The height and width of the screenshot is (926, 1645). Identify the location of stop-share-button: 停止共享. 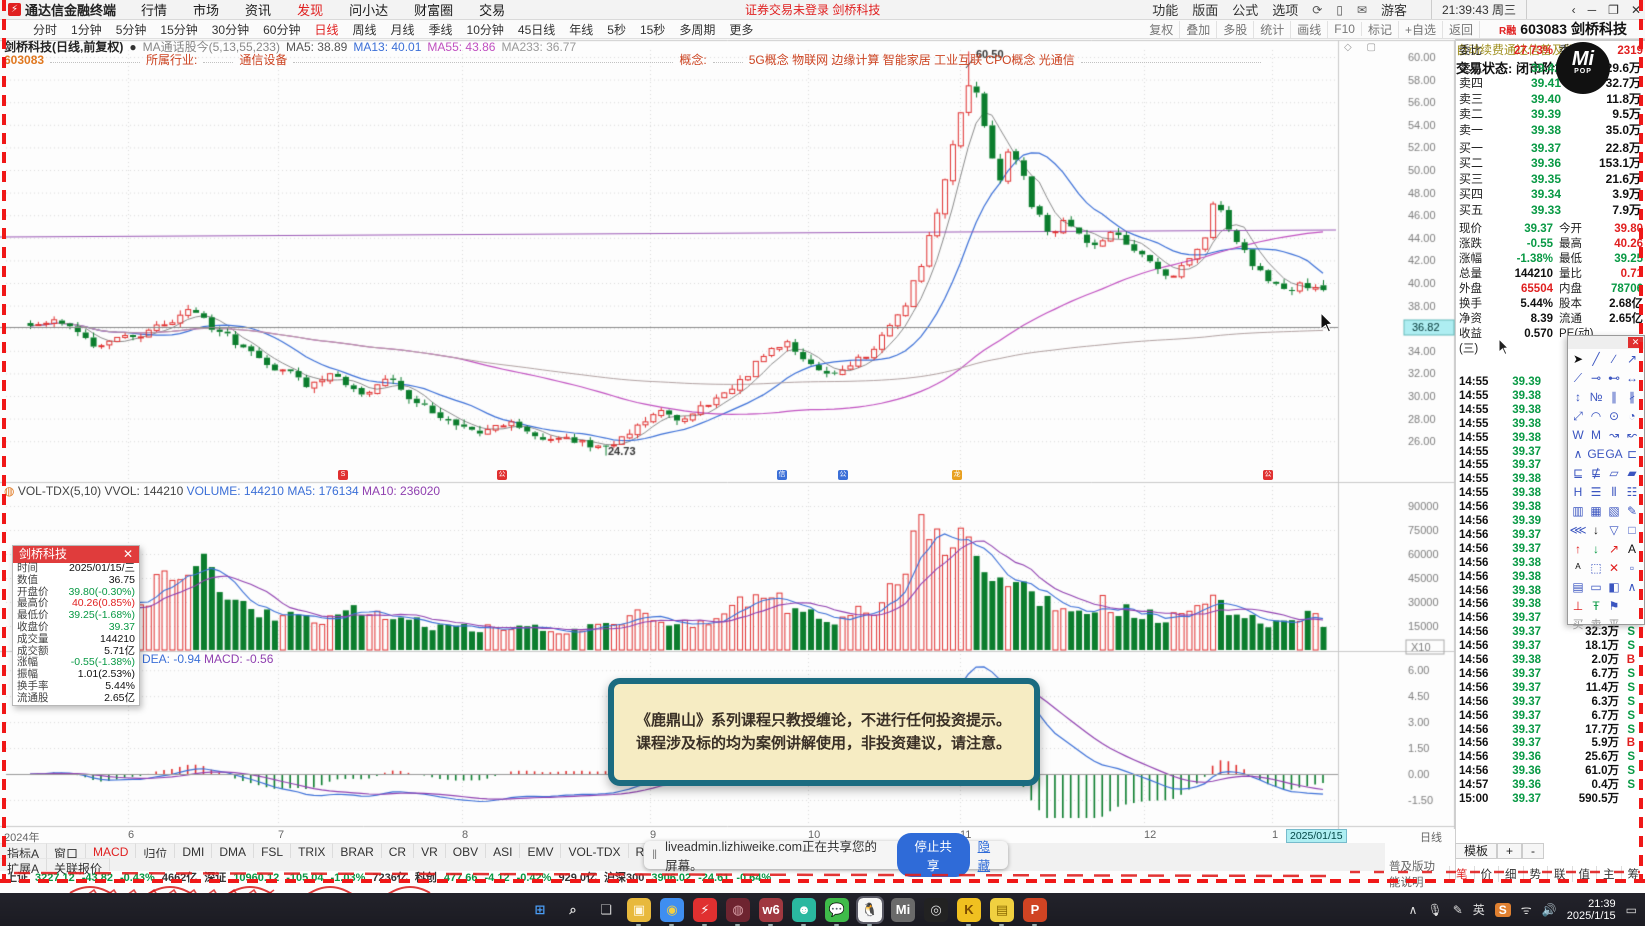
(933, 855).